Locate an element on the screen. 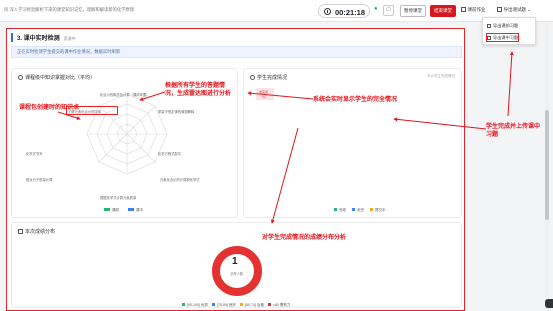  radar-label: 根据化学式计算元素质量 is located at coordinates (118, 198).